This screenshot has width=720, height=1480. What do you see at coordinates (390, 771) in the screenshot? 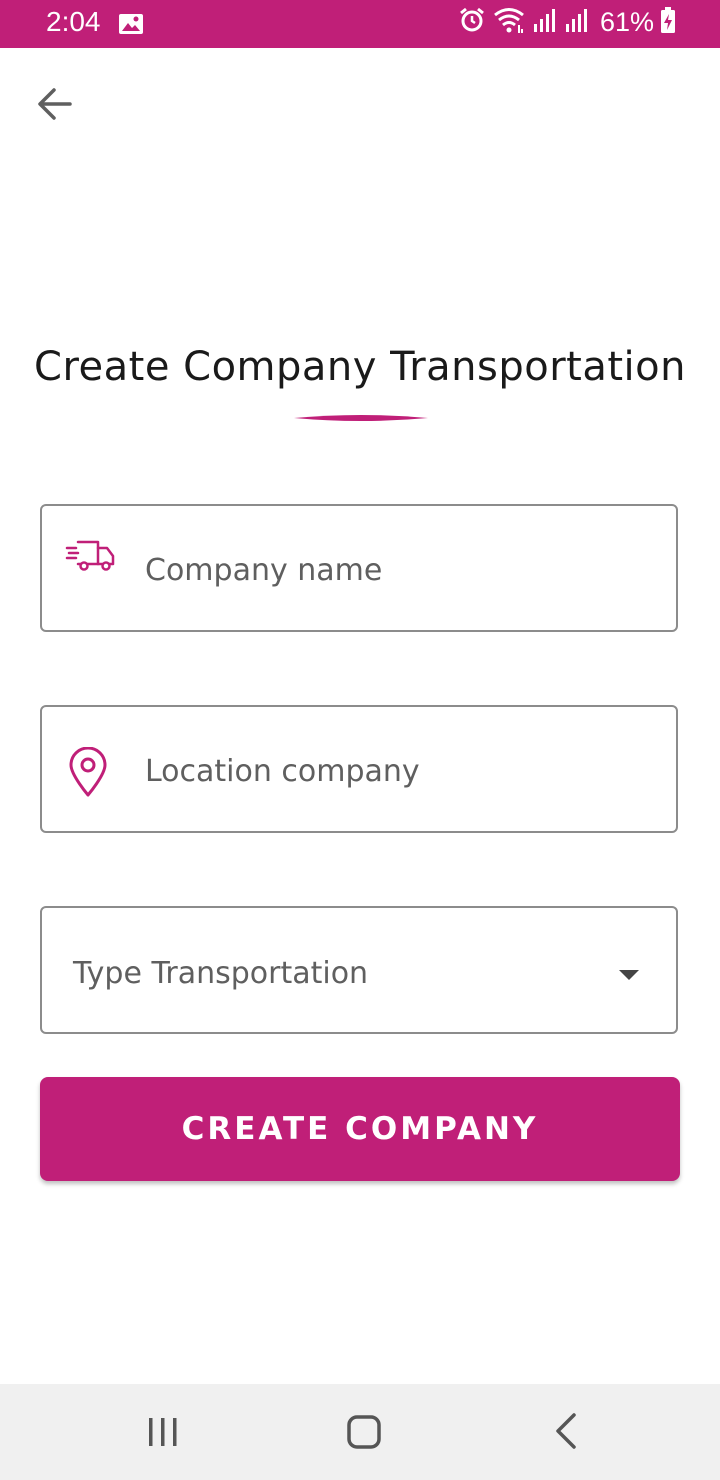
I see `location-input` at bounding box center [390, 771].